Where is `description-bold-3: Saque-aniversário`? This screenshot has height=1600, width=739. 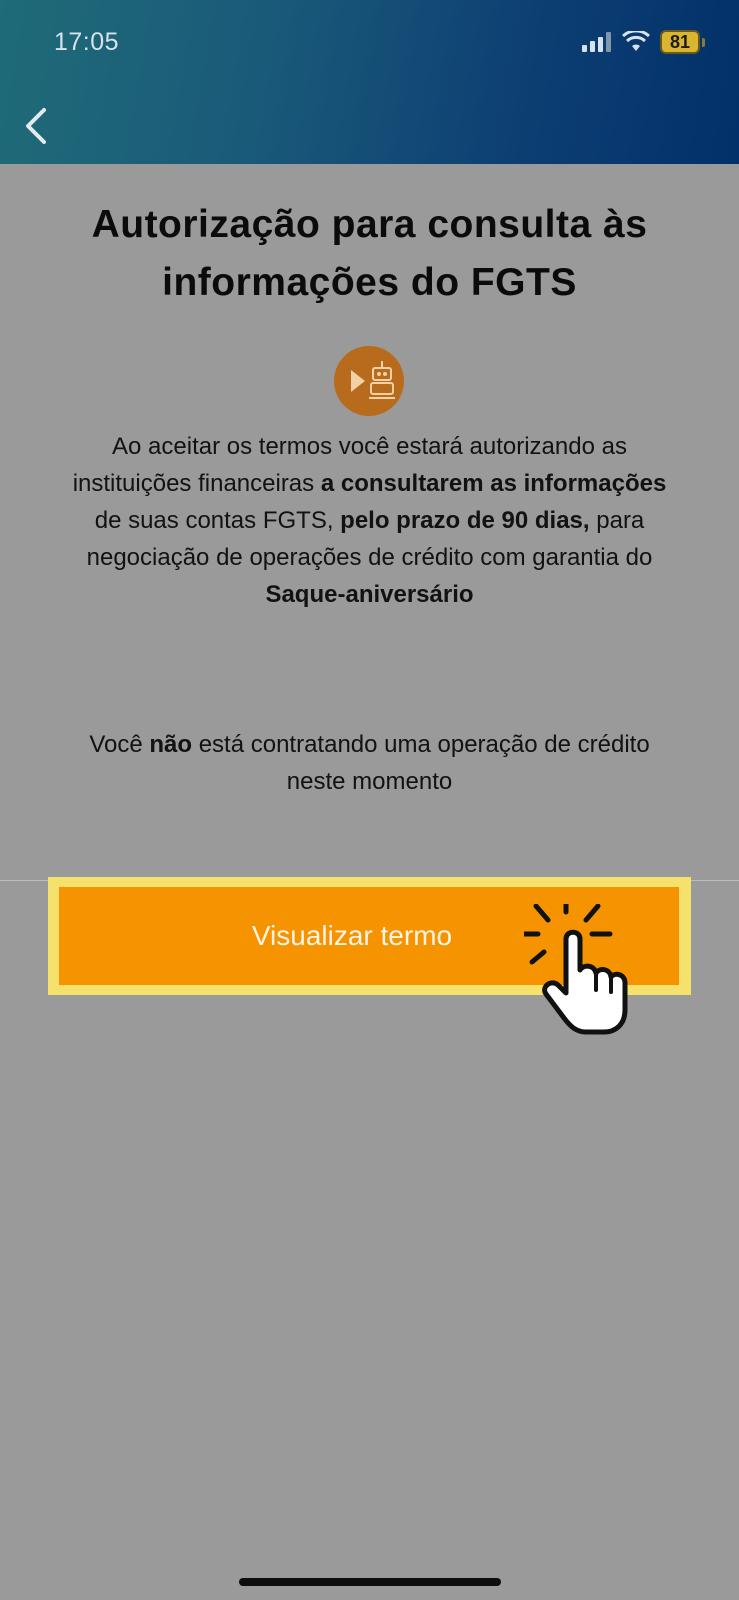
description-bold-3: Saque-aniversário is located at coordinates (369, 594).